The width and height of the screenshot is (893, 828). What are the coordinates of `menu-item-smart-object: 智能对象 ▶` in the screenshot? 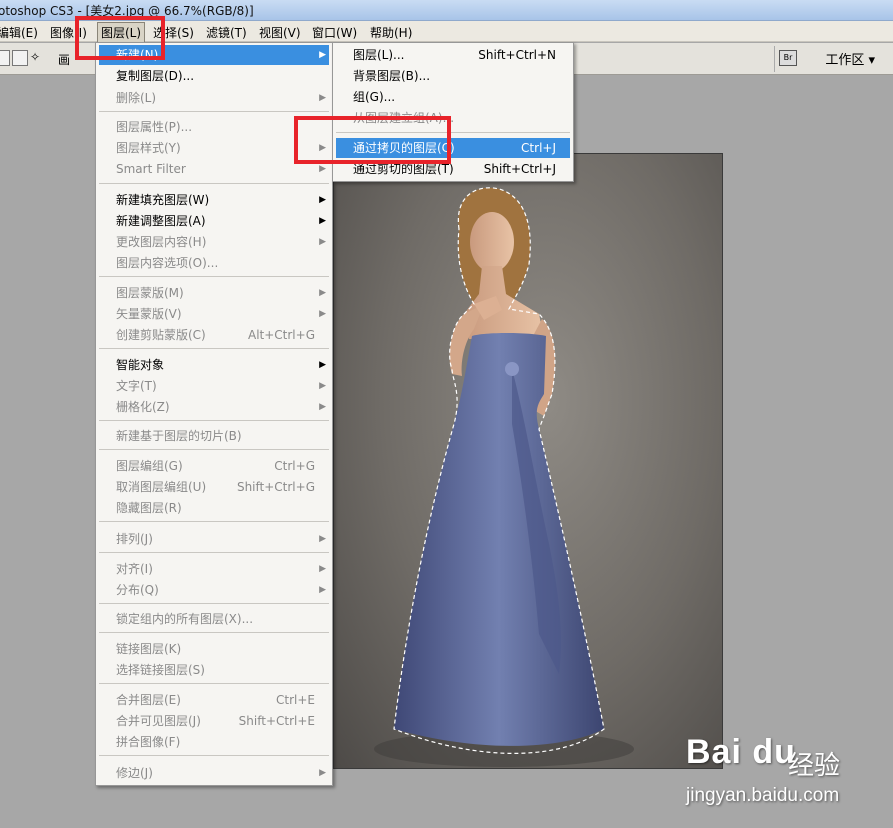 It's located at (214, 365).